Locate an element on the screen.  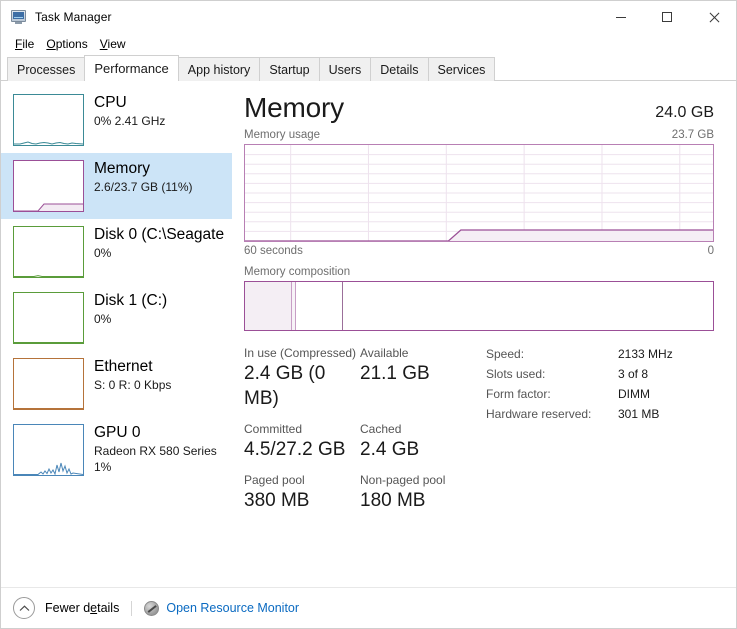
stat-speed-value: 2133 MHz is located at coordinates (645, 354).